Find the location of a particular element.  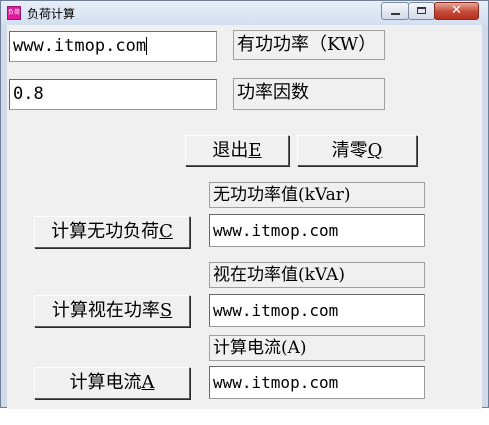

close-button: ✕ is located at coordinates (456, 11).